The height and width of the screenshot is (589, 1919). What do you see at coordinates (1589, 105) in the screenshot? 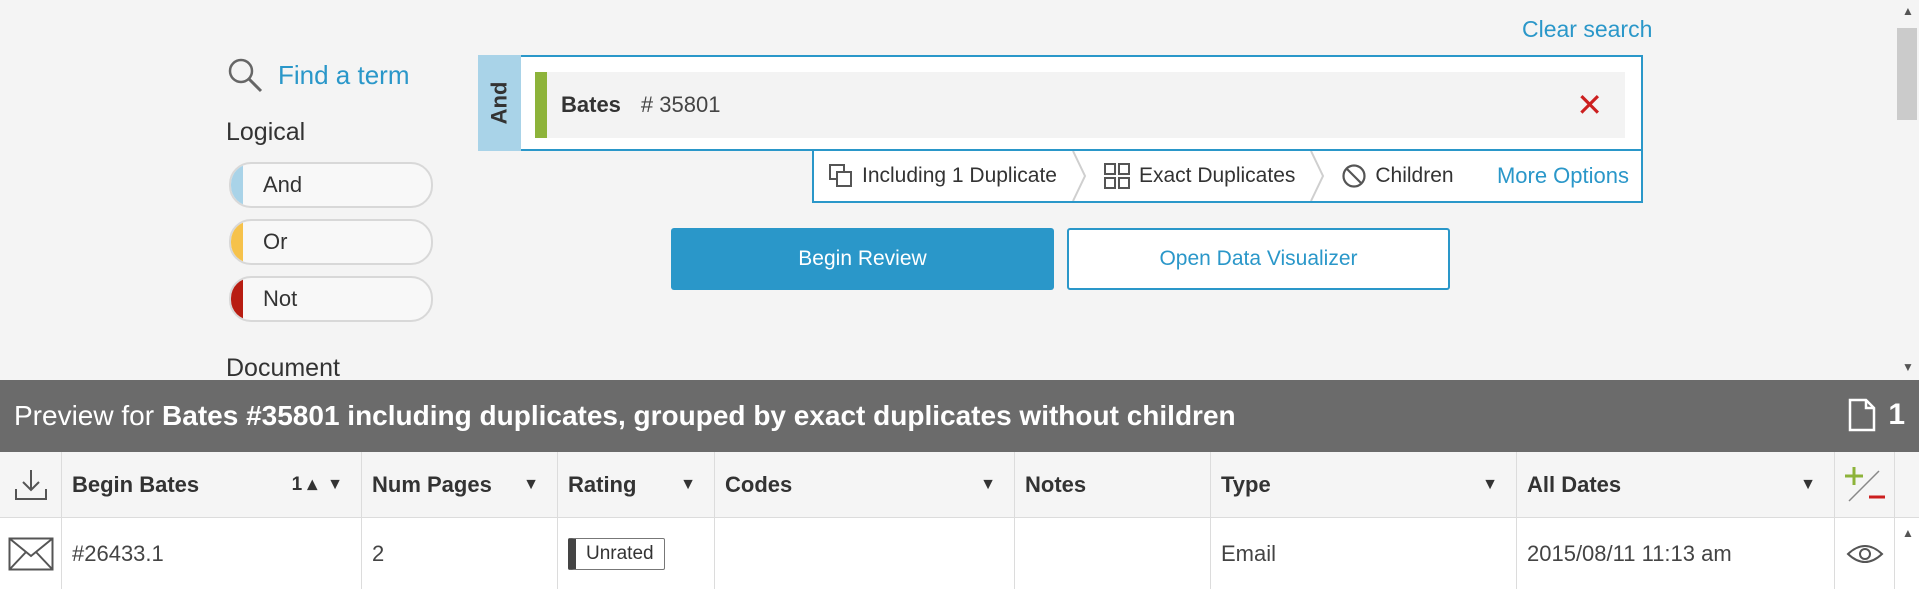
I see `remove-term-icon: ✕` at bounding box center [1589, 105].